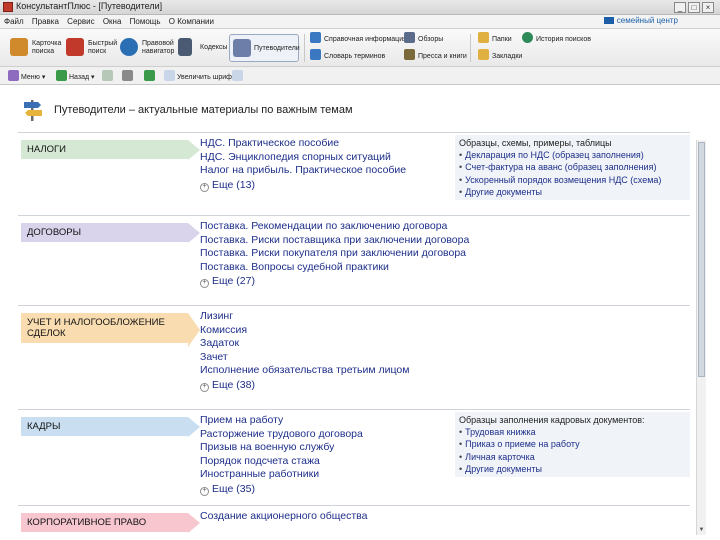 The height and width of the screenshot is (540, 720). What do you see at coordinates (694, 7) in the screenshot?
I see `maximize-button: □` at bounding box center [694, 7].